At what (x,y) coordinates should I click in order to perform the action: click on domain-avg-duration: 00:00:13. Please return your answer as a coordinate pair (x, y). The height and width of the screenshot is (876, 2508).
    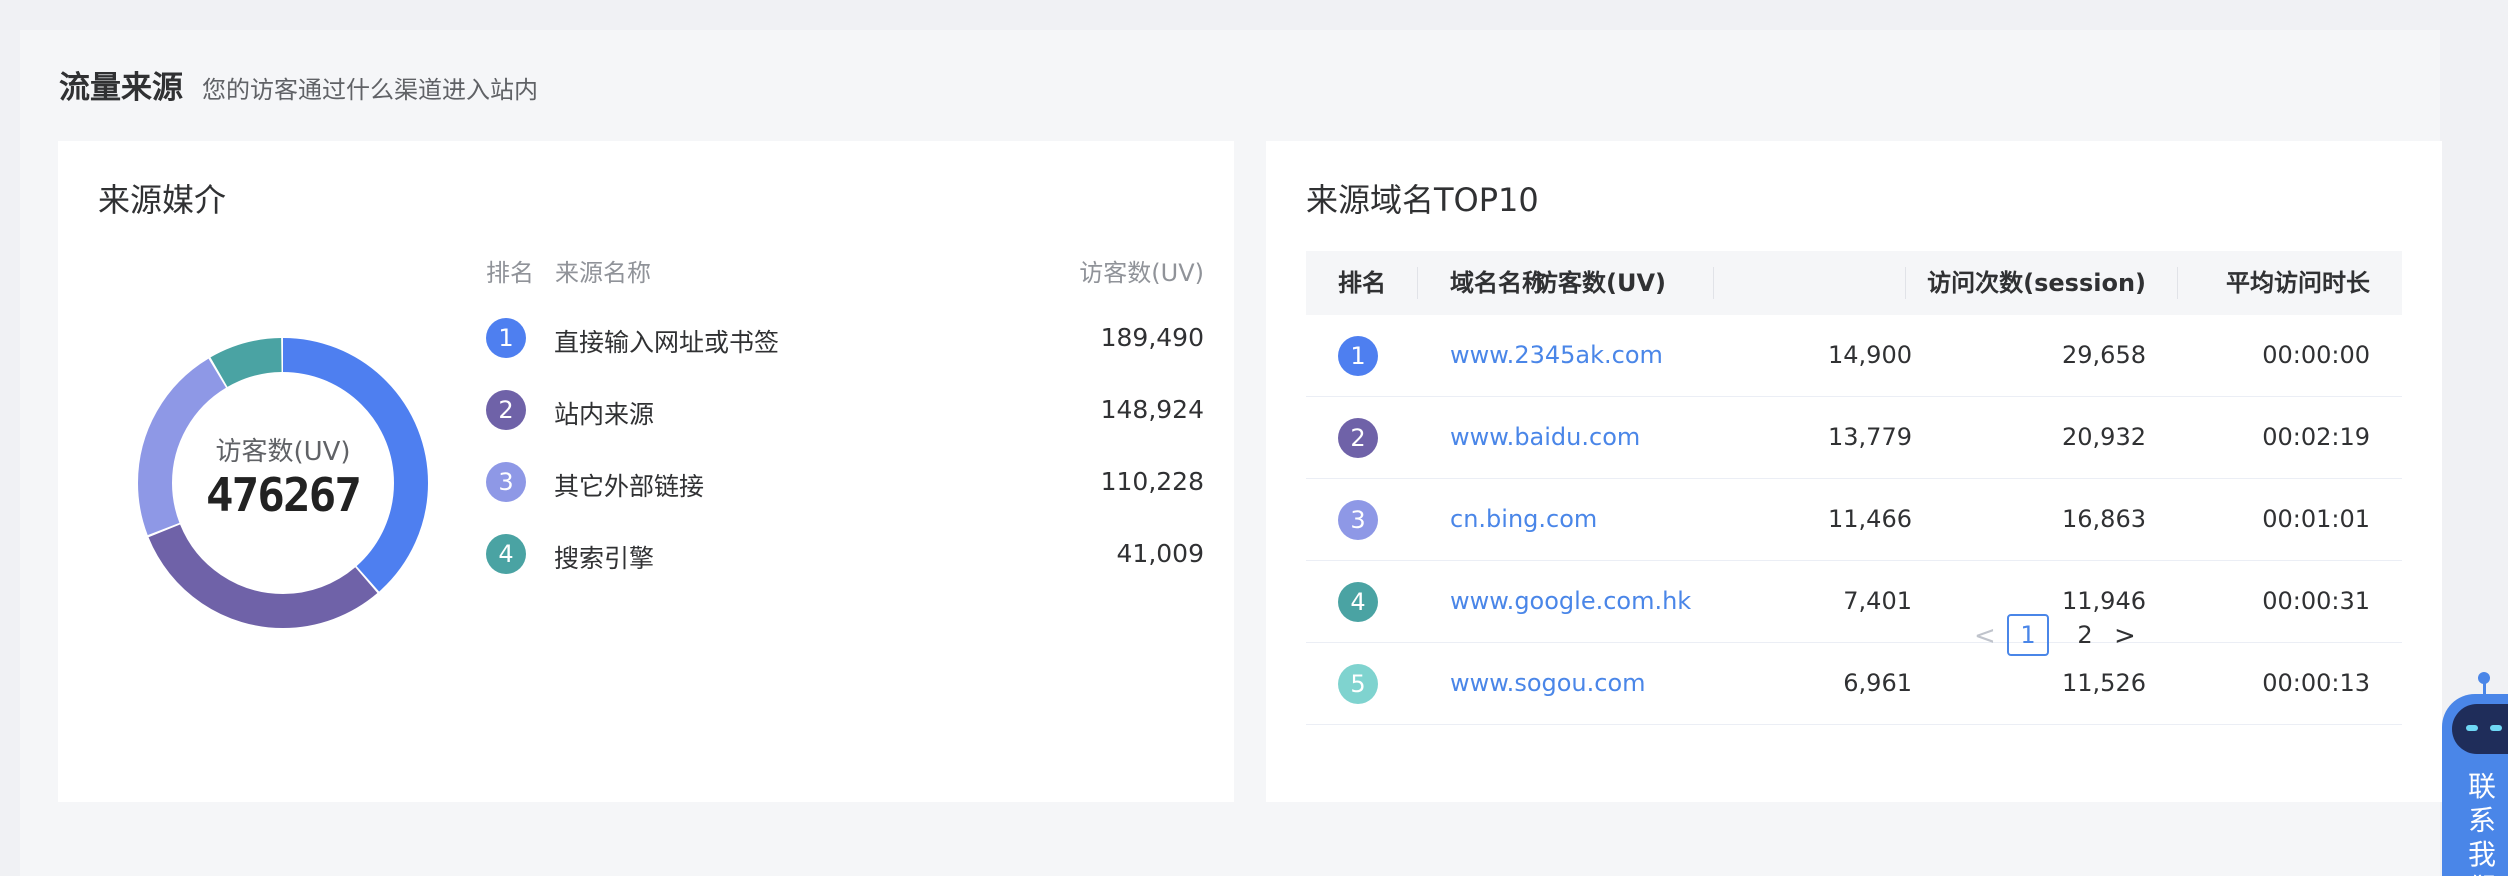
    Looking at the image, I should click on (2316, 683).